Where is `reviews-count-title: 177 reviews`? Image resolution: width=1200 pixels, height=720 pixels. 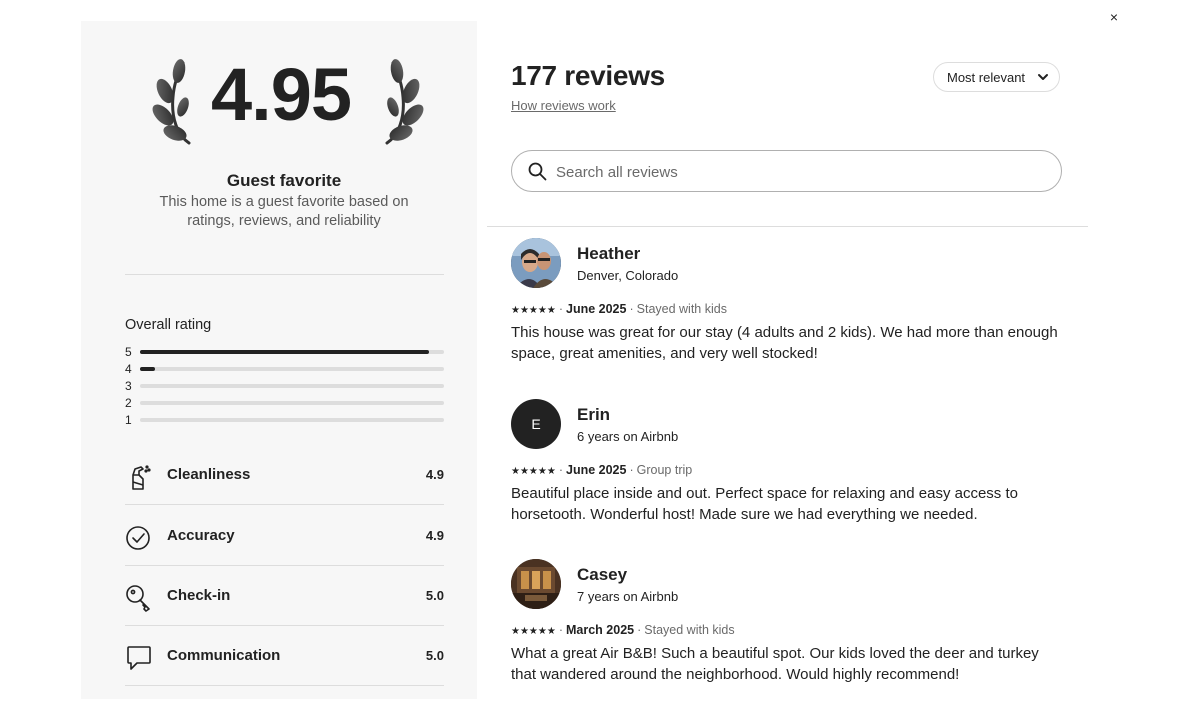 reviews-count-title: 177 reviews is located at coordinates (588, 75).